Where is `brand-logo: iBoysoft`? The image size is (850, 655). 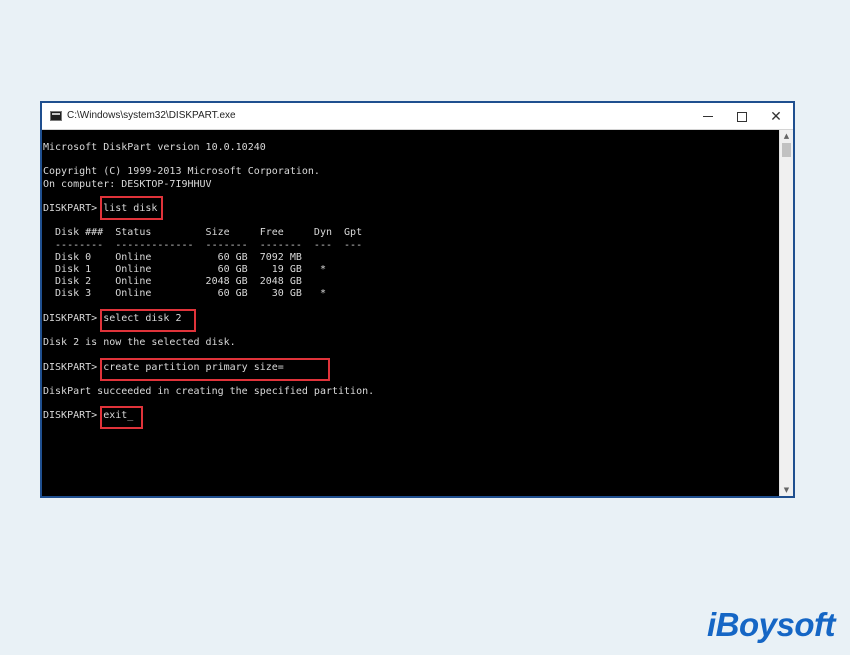 brand-logo: iBoysoft is located at coordinates (771, 624).